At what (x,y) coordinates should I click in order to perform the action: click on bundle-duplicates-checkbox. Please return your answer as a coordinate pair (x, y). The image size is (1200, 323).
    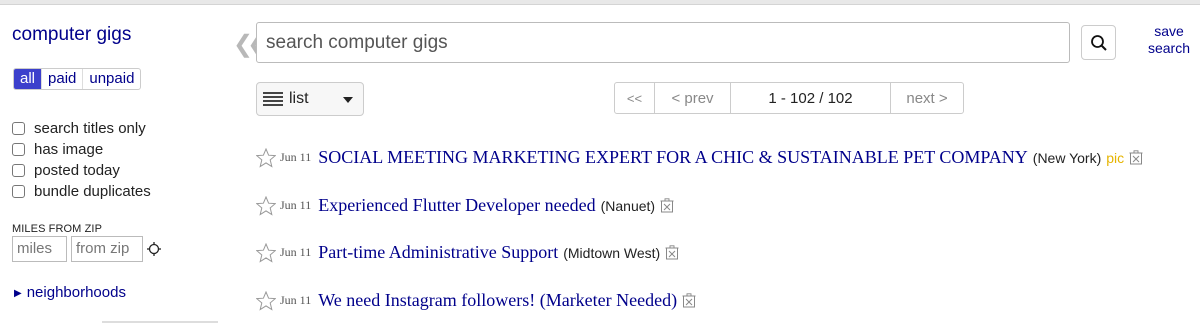
    Looking at the image, I should click on (18, 191).